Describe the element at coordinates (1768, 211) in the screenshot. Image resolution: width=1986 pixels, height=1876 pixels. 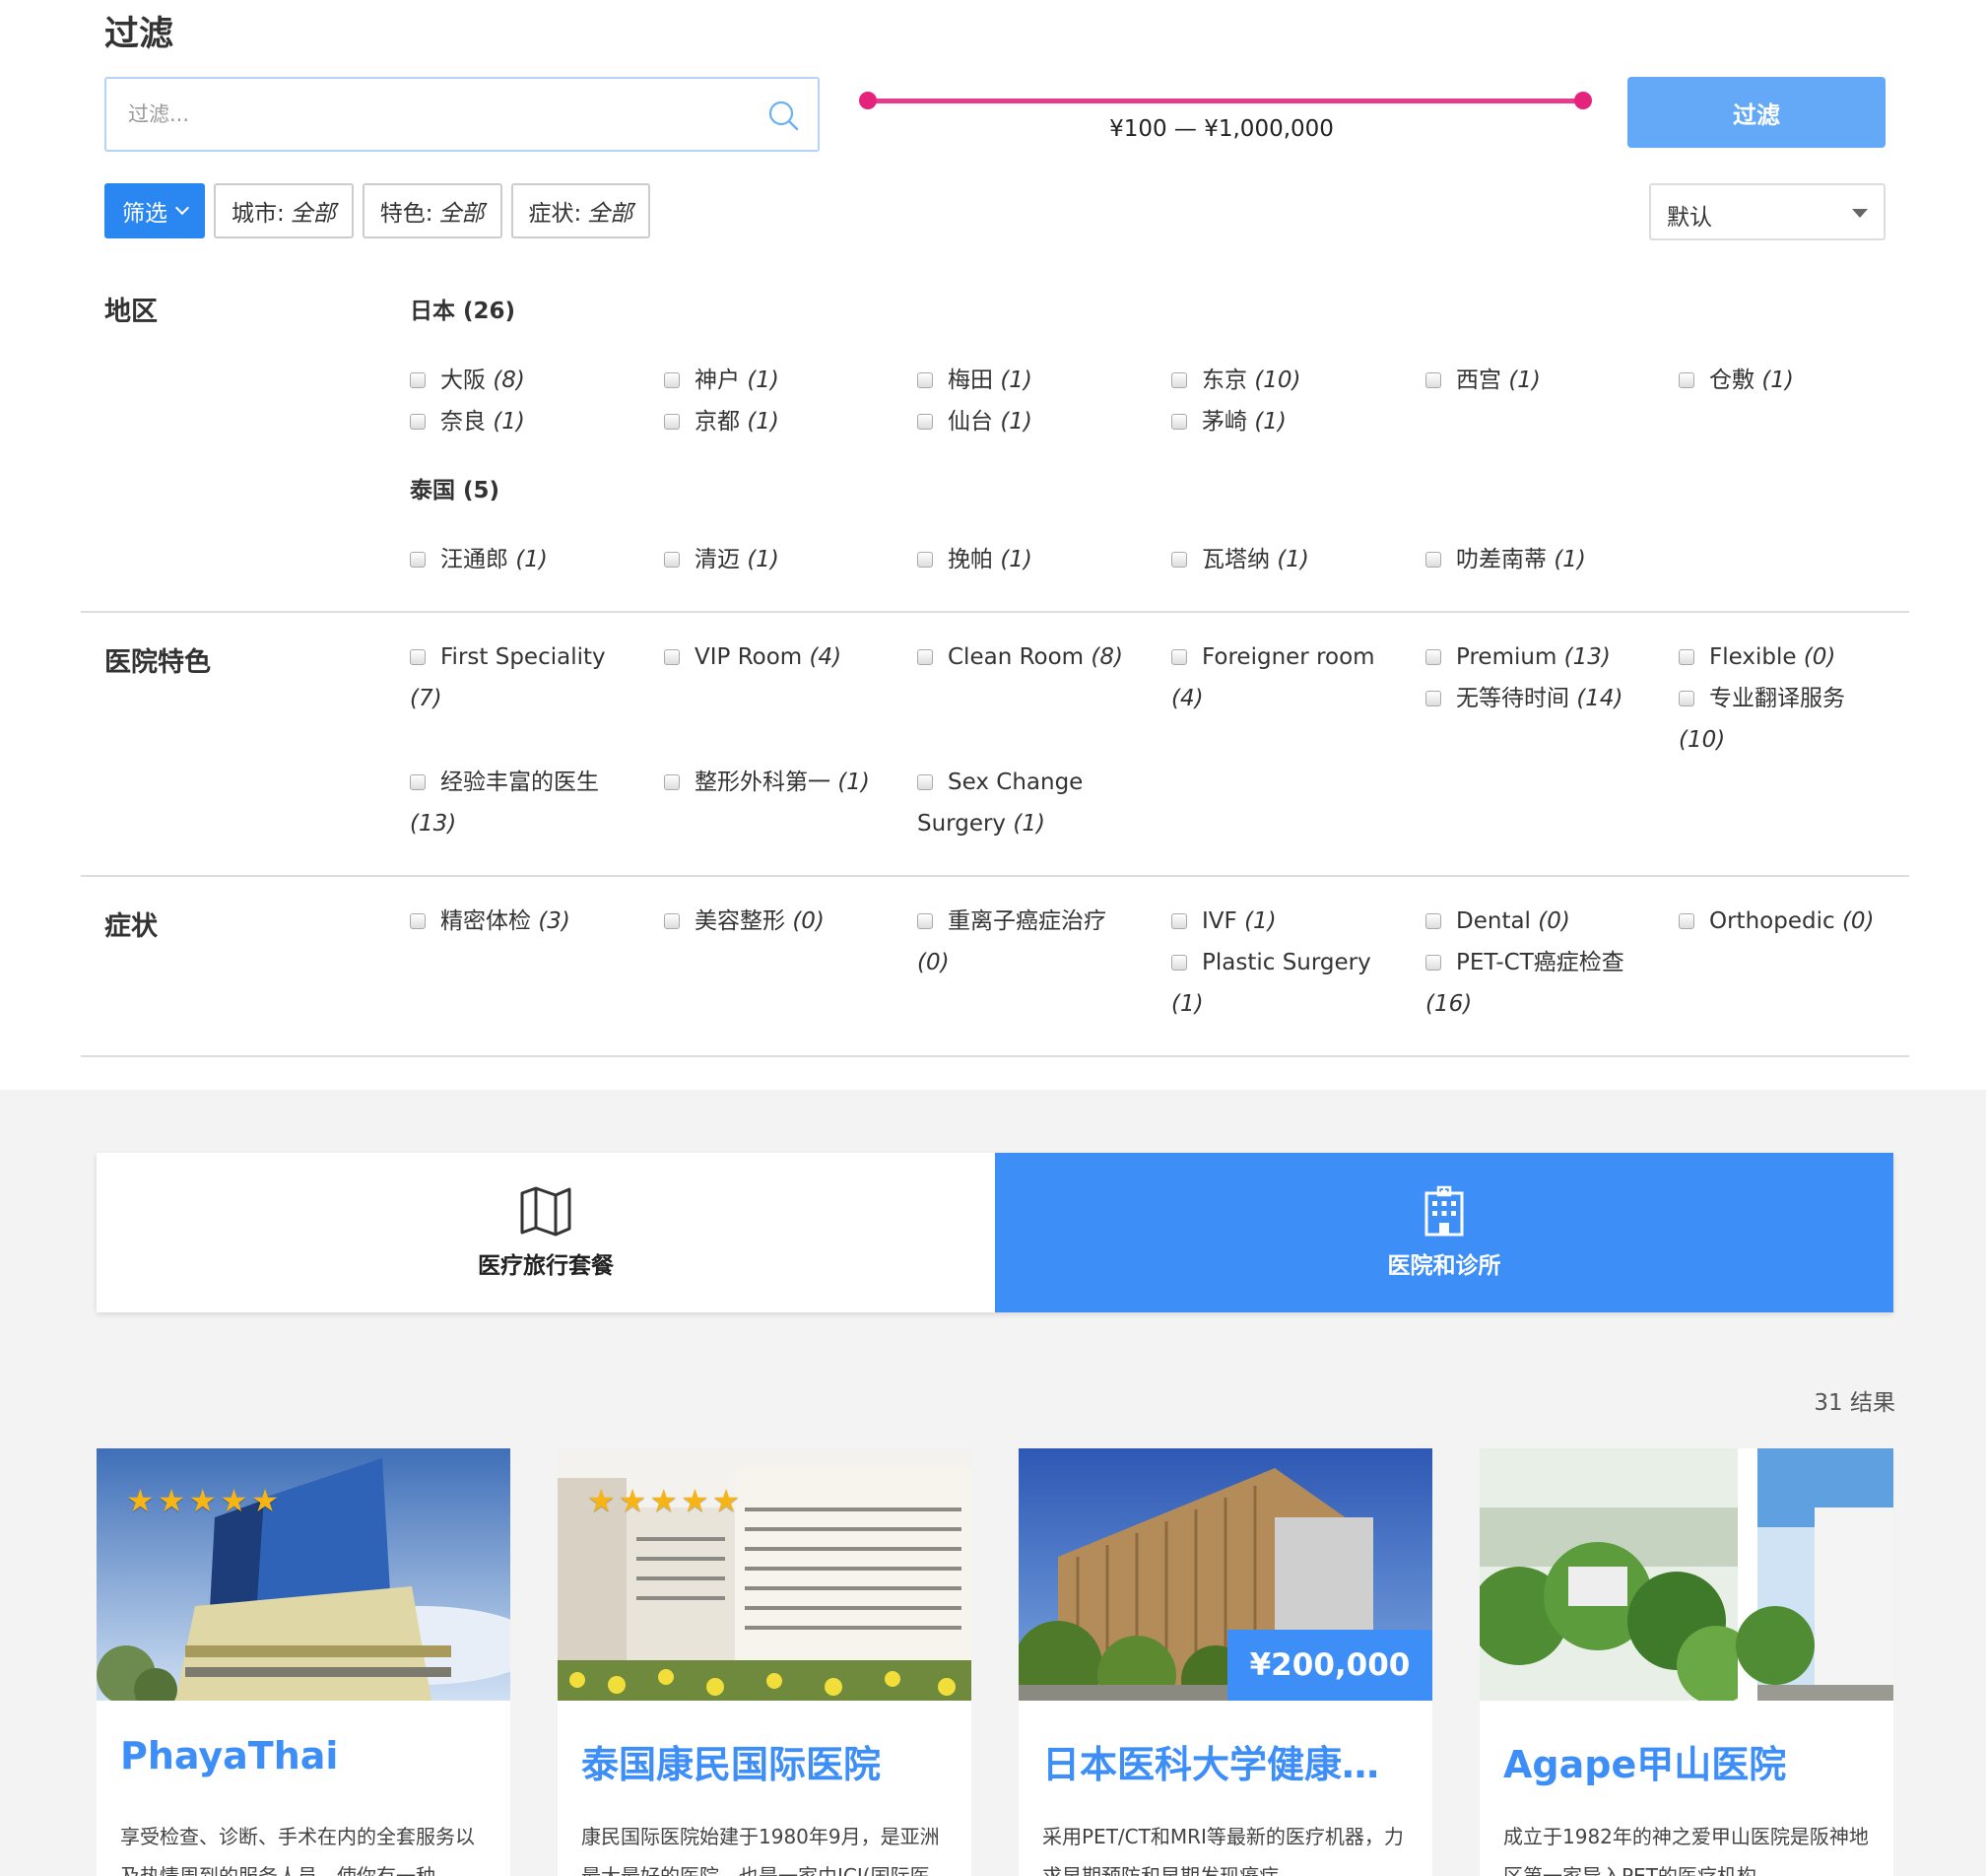
I see `sort-select: 默认` at that location.